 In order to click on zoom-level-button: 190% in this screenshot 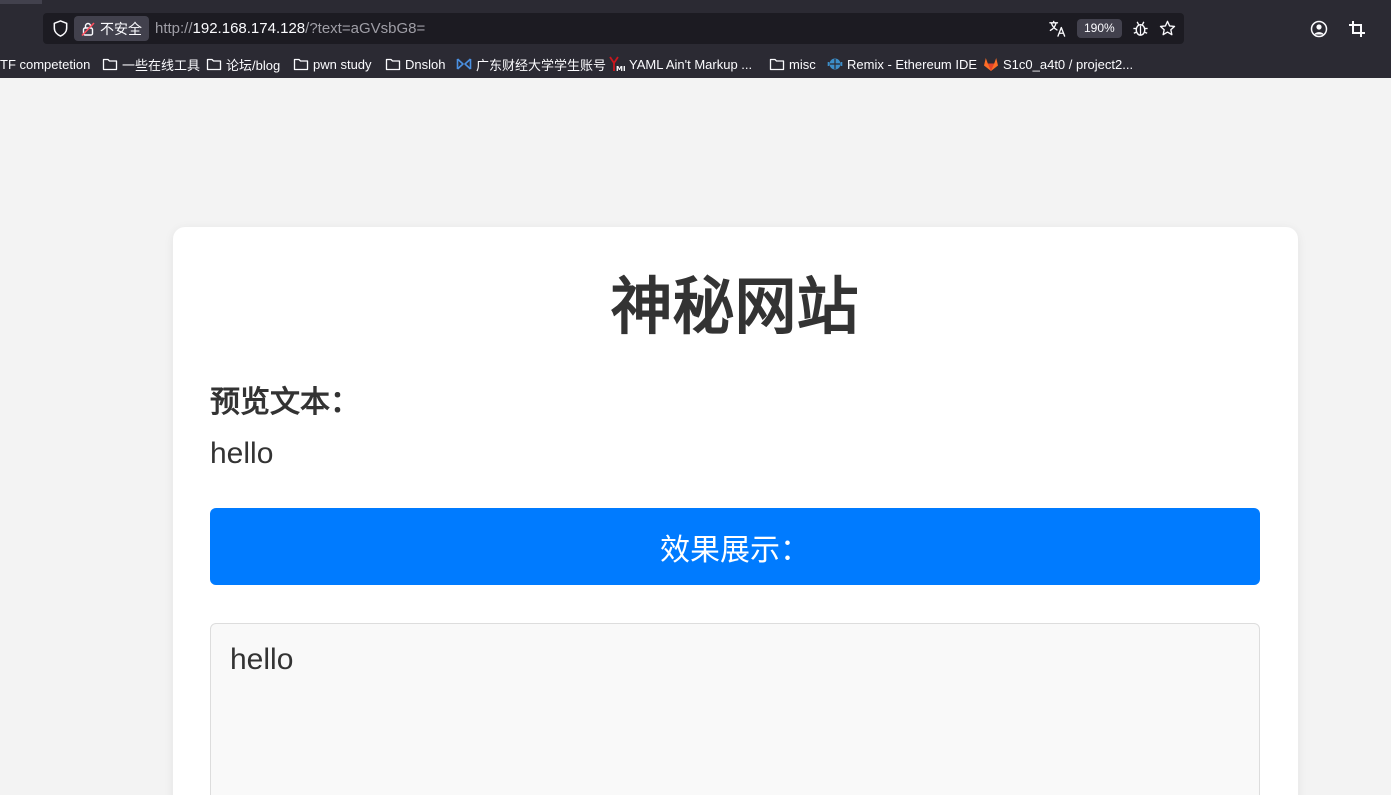, I will do `click(1099, 28)`.